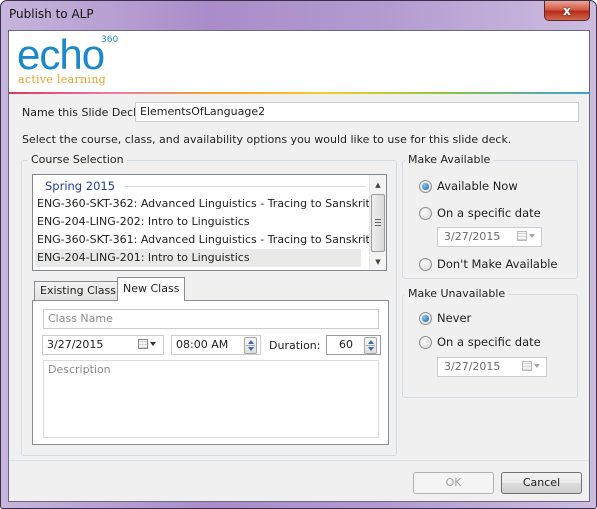 This screenshot has width=597, height=509. Describe the element at coordinates (357, 112) in the screenshot. I see `slide-deck-name-input: ElementsOfLanguage2` at that location.